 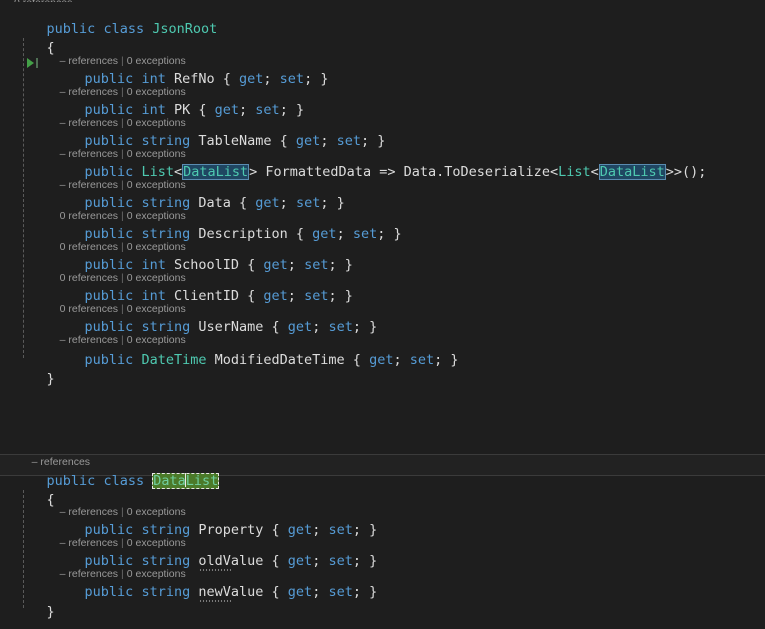 I want to click on codelens-pk: – references | 0 exceptions, so click(x=117, y=86).